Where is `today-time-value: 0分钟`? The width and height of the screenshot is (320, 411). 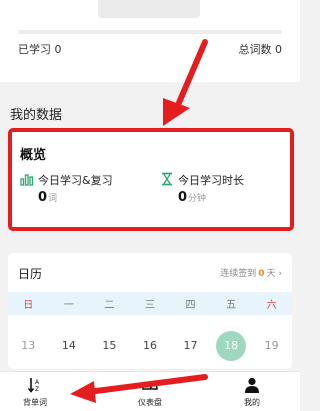 today-time-value: 0分钟 is located at coordinates (192, 197).